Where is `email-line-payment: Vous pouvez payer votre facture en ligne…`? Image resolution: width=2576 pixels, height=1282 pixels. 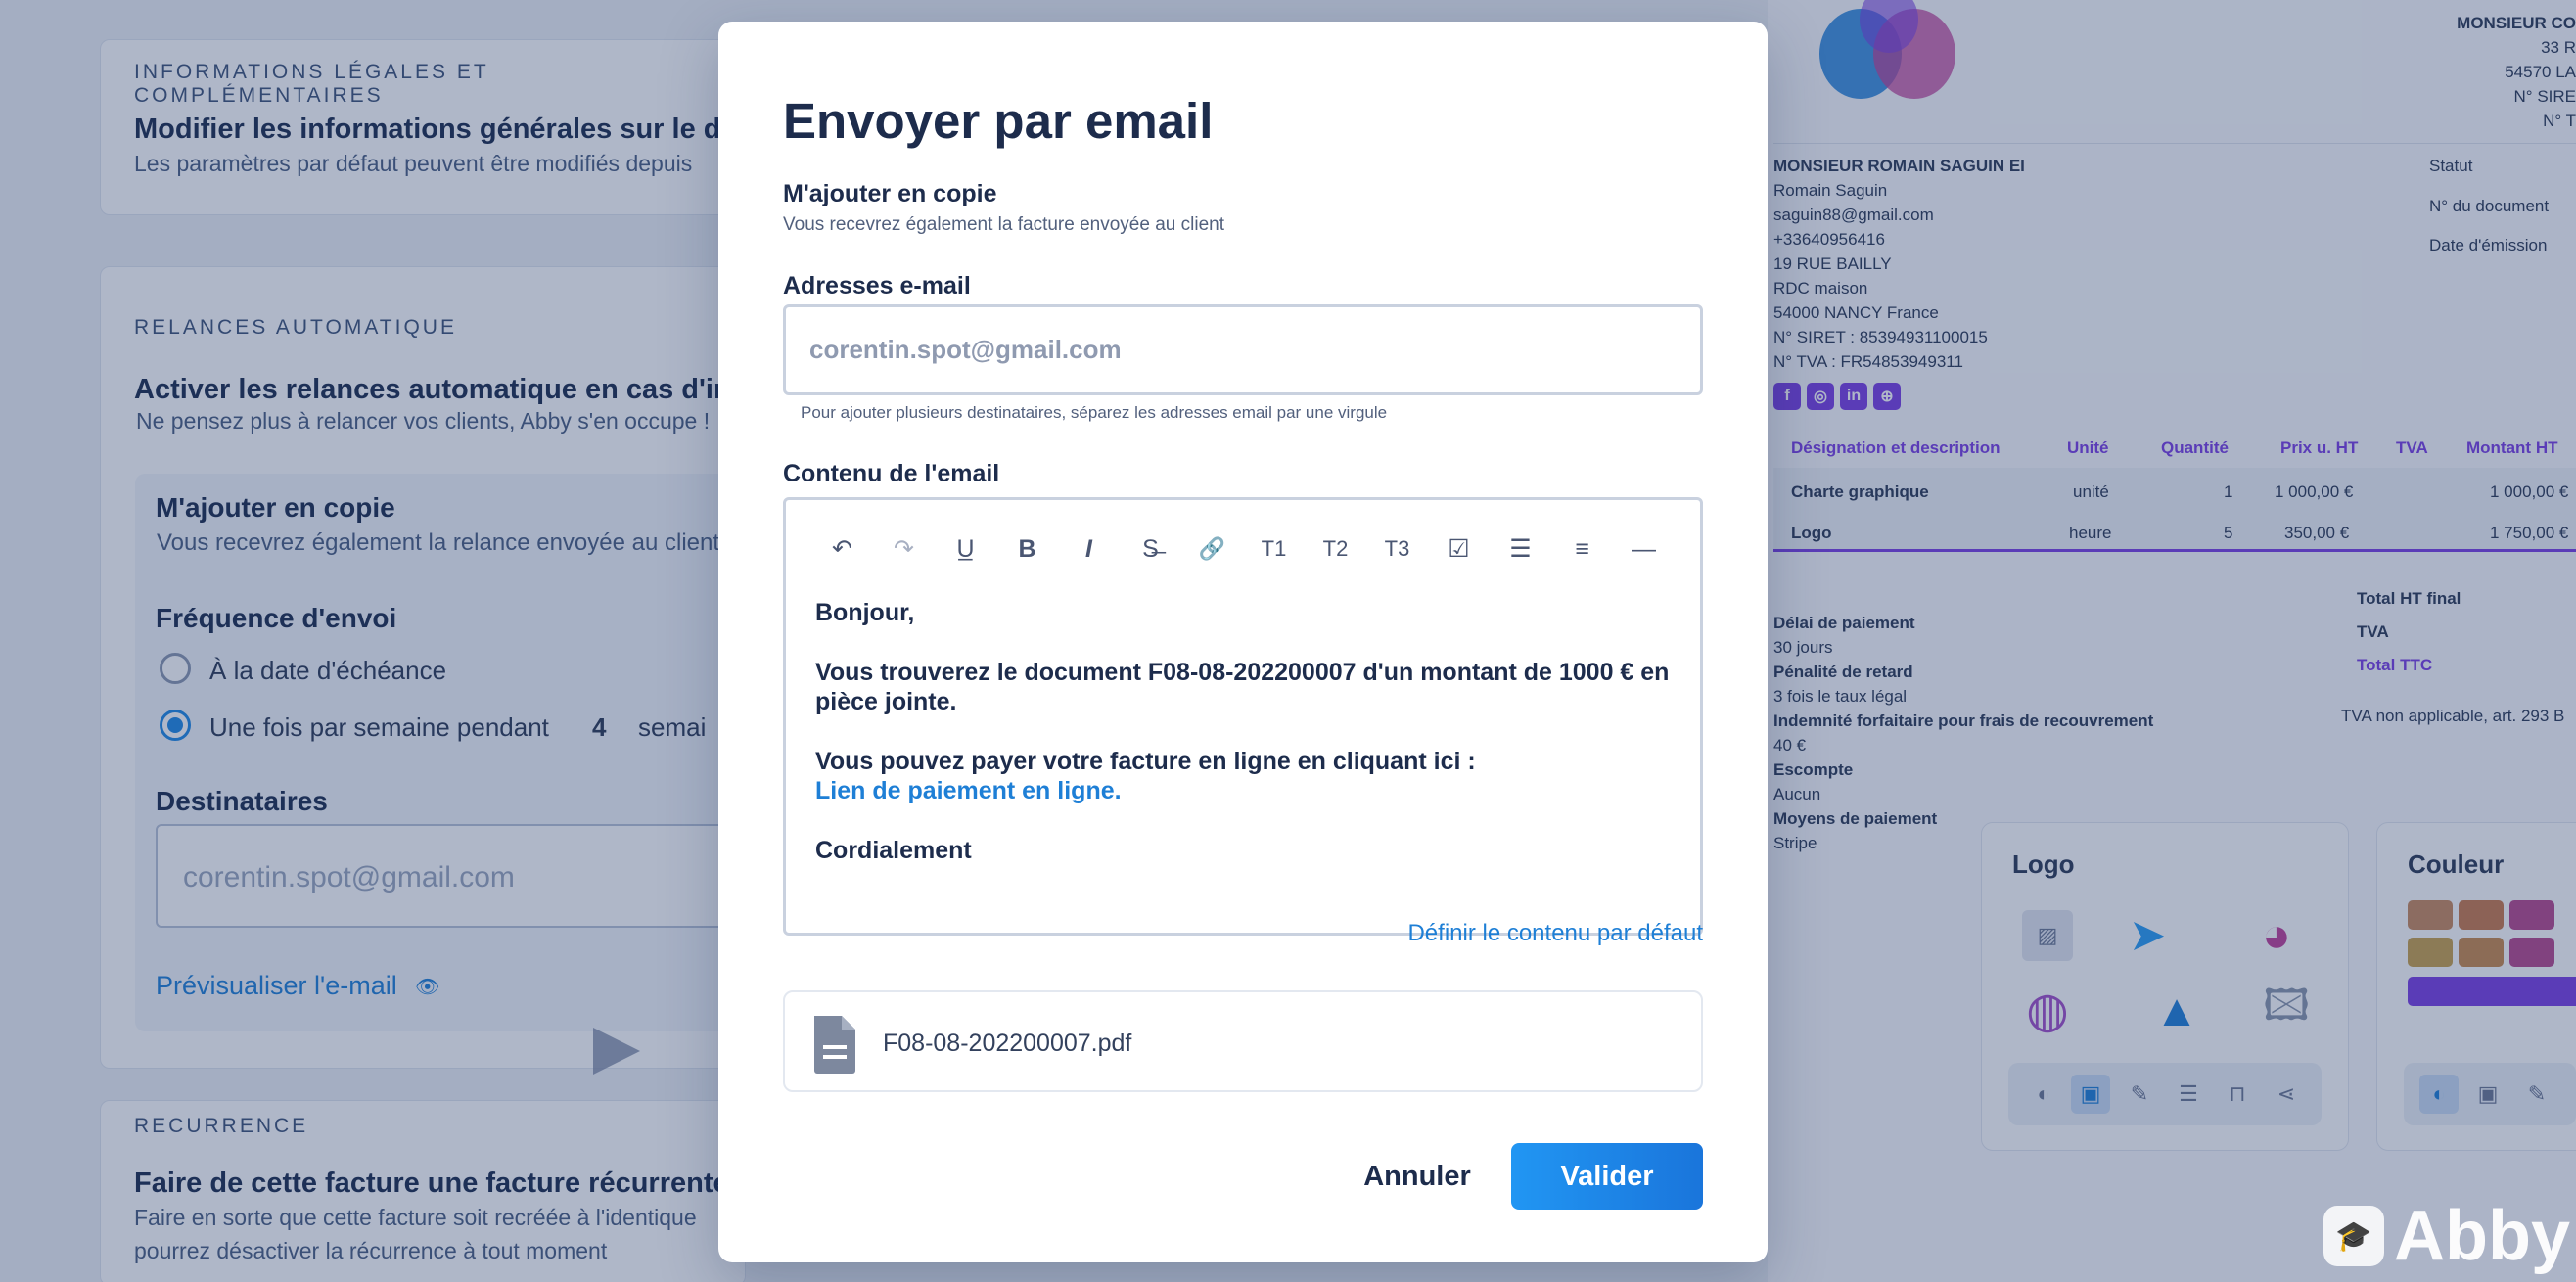
email-line-payment: Vous pouvez payer votre facture en ligne… is located at coordinates (1145, 761).